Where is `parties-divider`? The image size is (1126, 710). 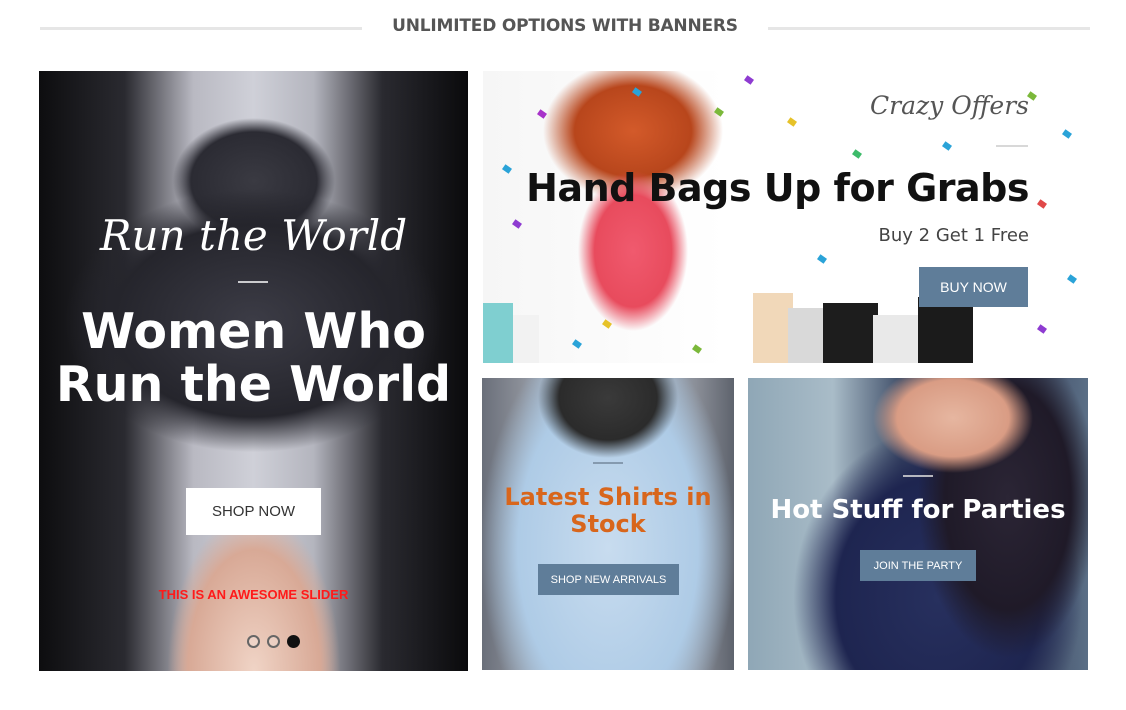
parties-divider is located at coordinates (918, 476).